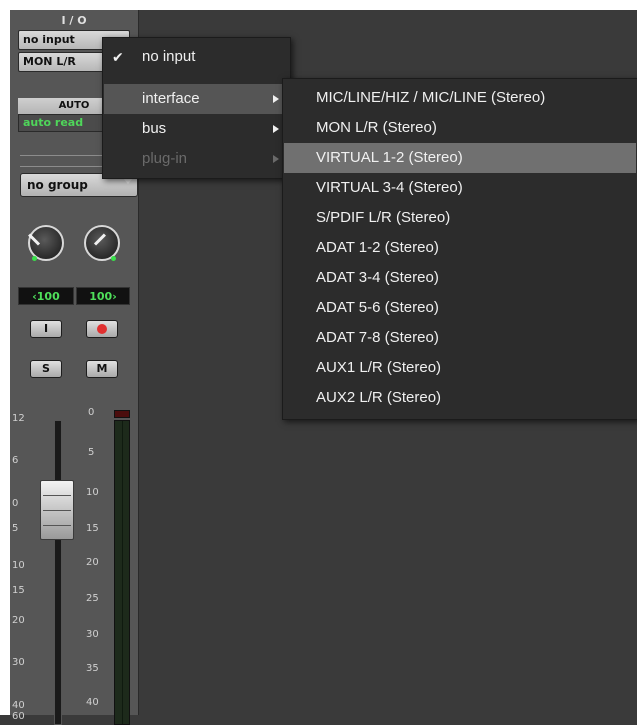 This screenshot has height=725, width=637. Describe the element at coordinates (18, 565) in the screenshot. I see `fader-scale-label: 10` at that location.